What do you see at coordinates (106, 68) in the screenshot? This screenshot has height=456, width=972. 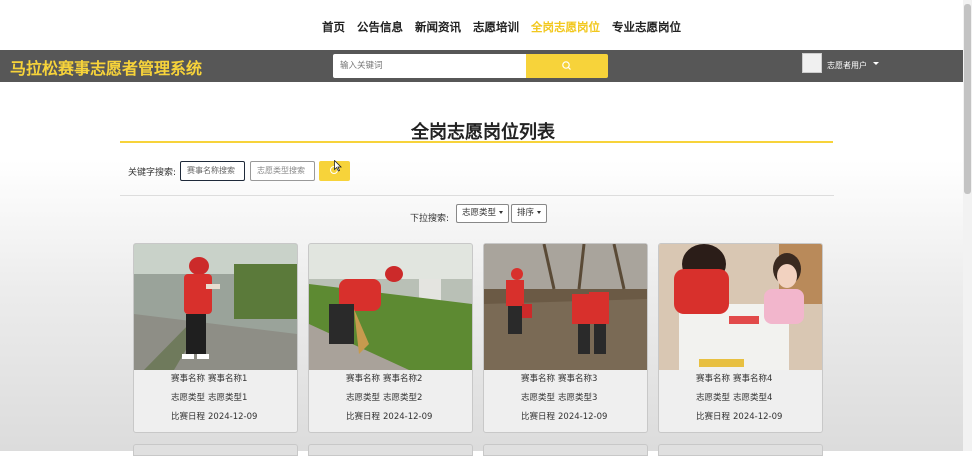 I see `site-title: 马拉松赛事志愿者管理系统` at bounding box center [106, 68].